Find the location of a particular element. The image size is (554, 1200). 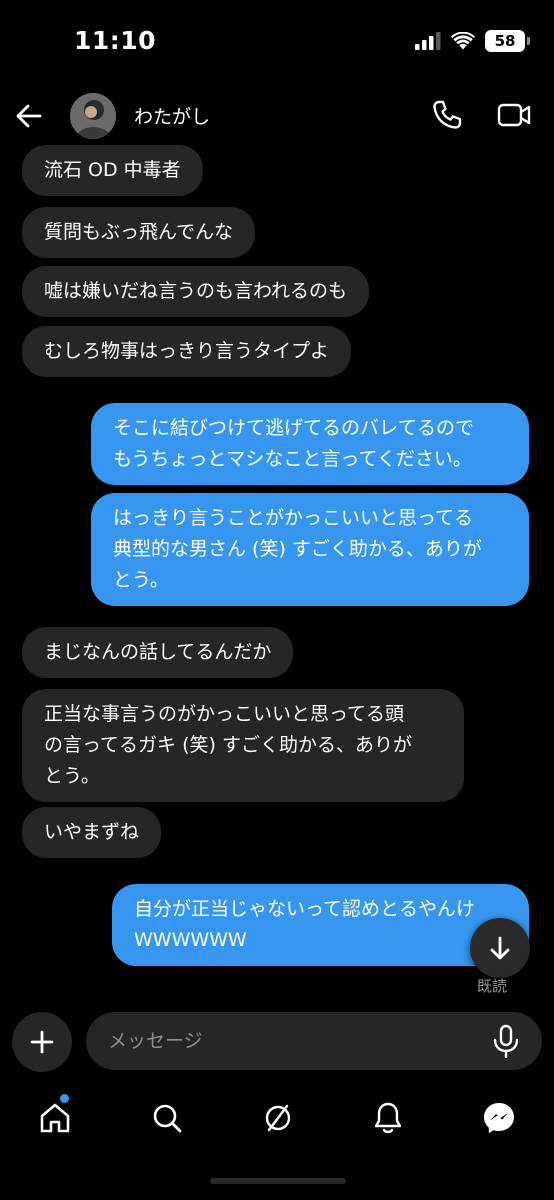

nav-home is located at coordinates (55, 1118).